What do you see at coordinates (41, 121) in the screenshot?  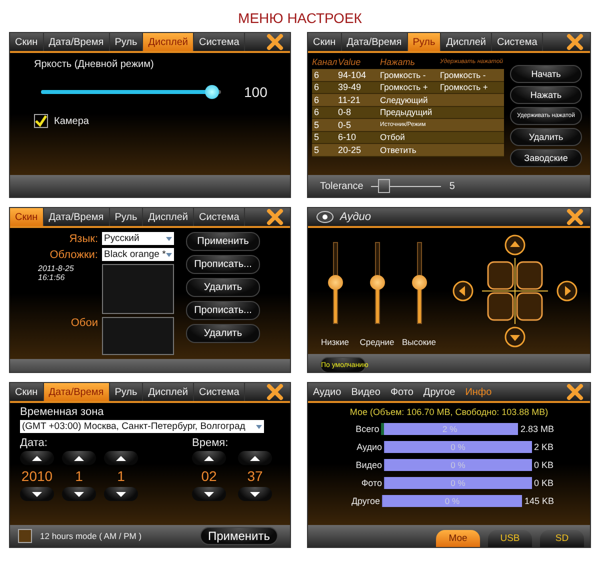 I see `camera-checkbox` at bounding box center [41, 121].